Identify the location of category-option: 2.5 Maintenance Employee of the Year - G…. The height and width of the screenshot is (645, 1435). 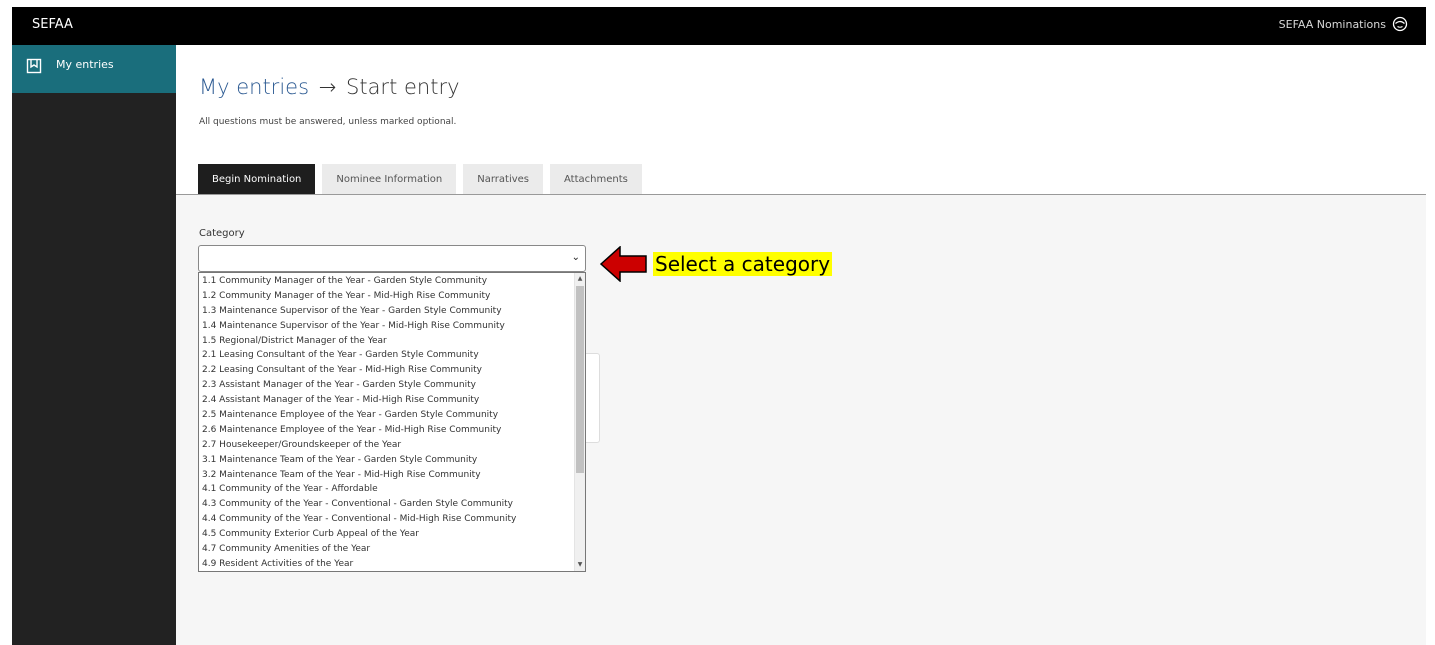
(387, 415).